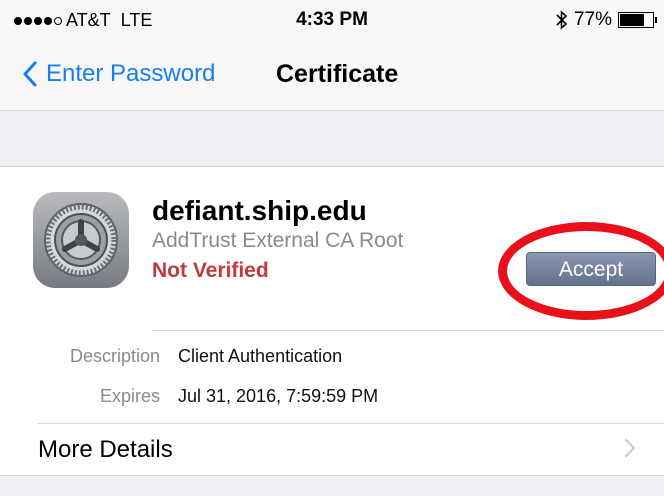 This screenshot has width=664, height=496. Describe the element at coordinates (131, 73) in the screenshot. I see `back-button-label: Enter Password` at that location.